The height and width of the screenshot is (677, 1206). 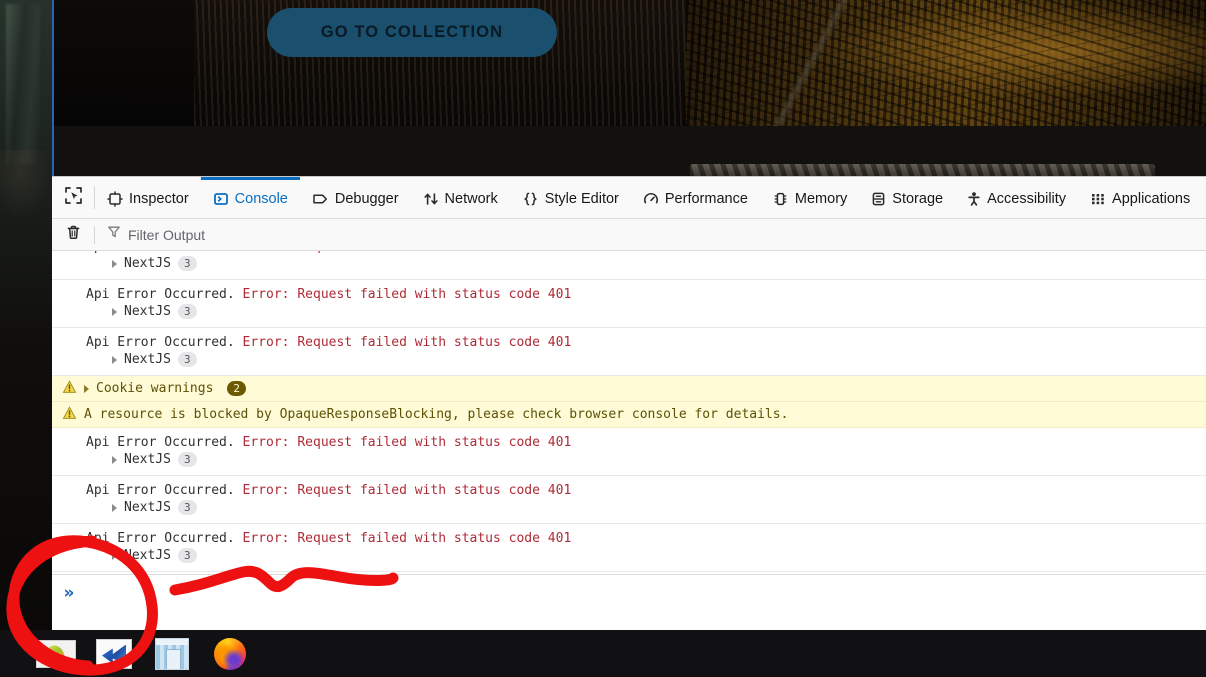 What do you see at coordinates (706, 198) in the screenshot?
I see `tab-performance-label: Performance` at bounding box center [706, 198].